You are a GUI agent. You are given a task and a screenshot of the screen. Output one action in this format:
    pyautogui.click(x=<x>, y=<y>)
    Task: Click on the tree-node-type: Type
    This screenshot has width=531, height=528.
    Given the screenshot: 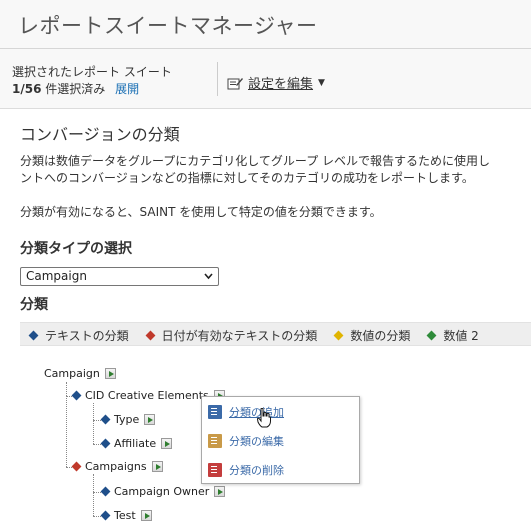 What is the action you would take?
    pyautogui.click(x=128, y=419)
    